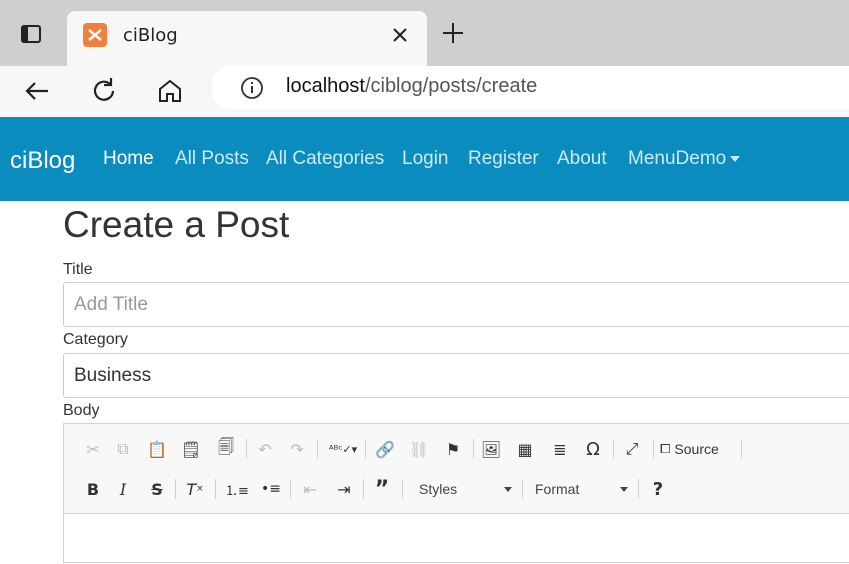 This screenshot has width=849, height=564. I want to click on home-icon, so click(170, 91).